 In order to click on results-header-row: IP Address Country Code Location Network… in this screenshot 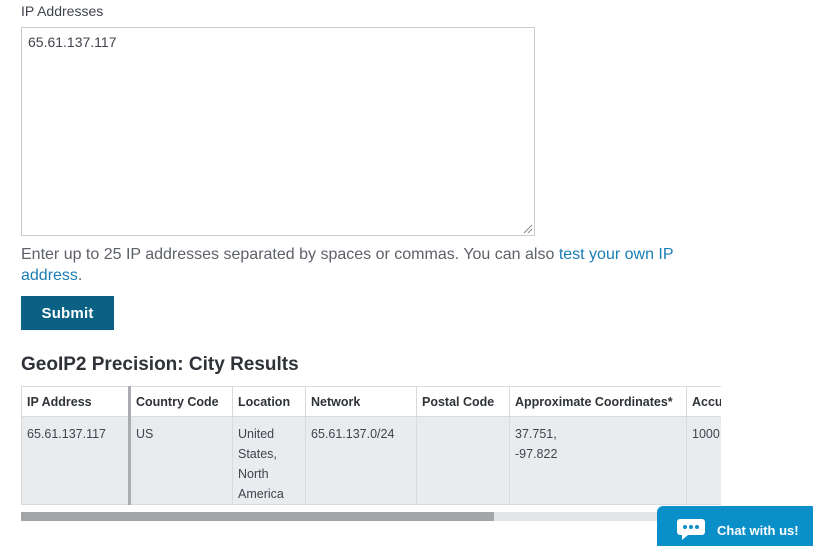, I will do `click(371, 401)`.